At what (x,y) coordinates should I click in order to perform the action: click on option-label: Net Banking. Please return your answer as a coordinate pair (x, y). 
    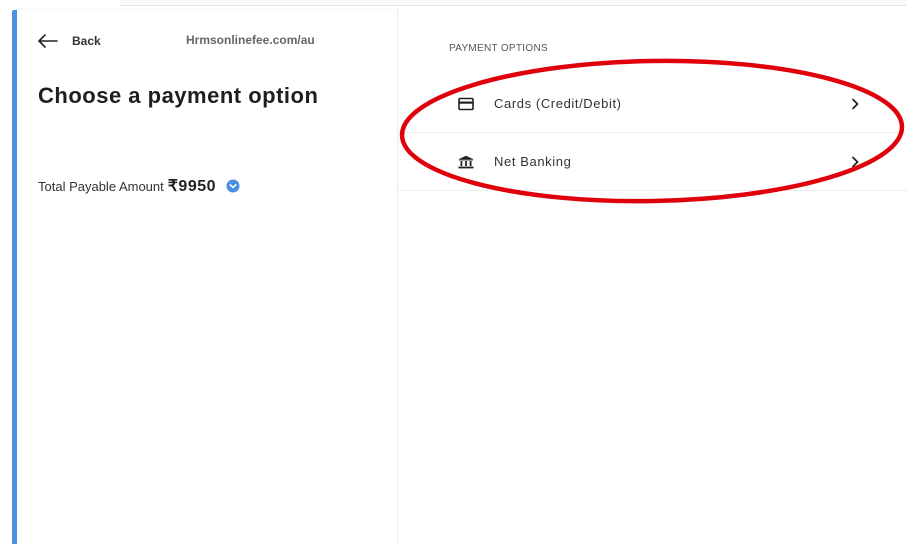
    Looking at the image, I should click on (533, 161).